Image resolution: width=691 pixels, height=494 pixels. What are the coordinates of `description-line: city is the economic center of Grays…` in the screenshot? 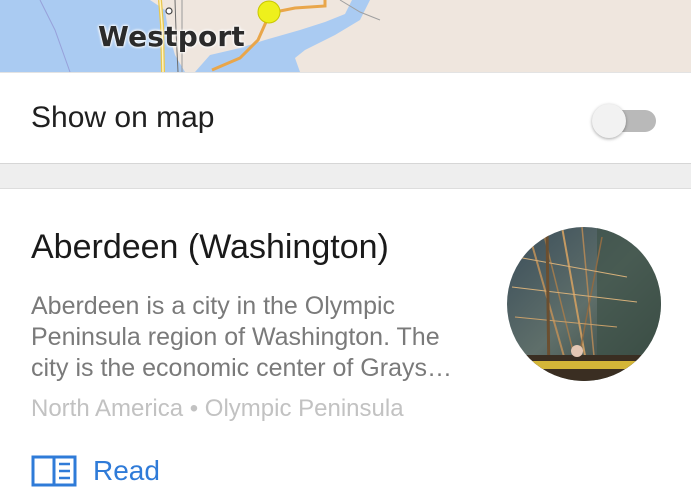 It's located at (241, 368).